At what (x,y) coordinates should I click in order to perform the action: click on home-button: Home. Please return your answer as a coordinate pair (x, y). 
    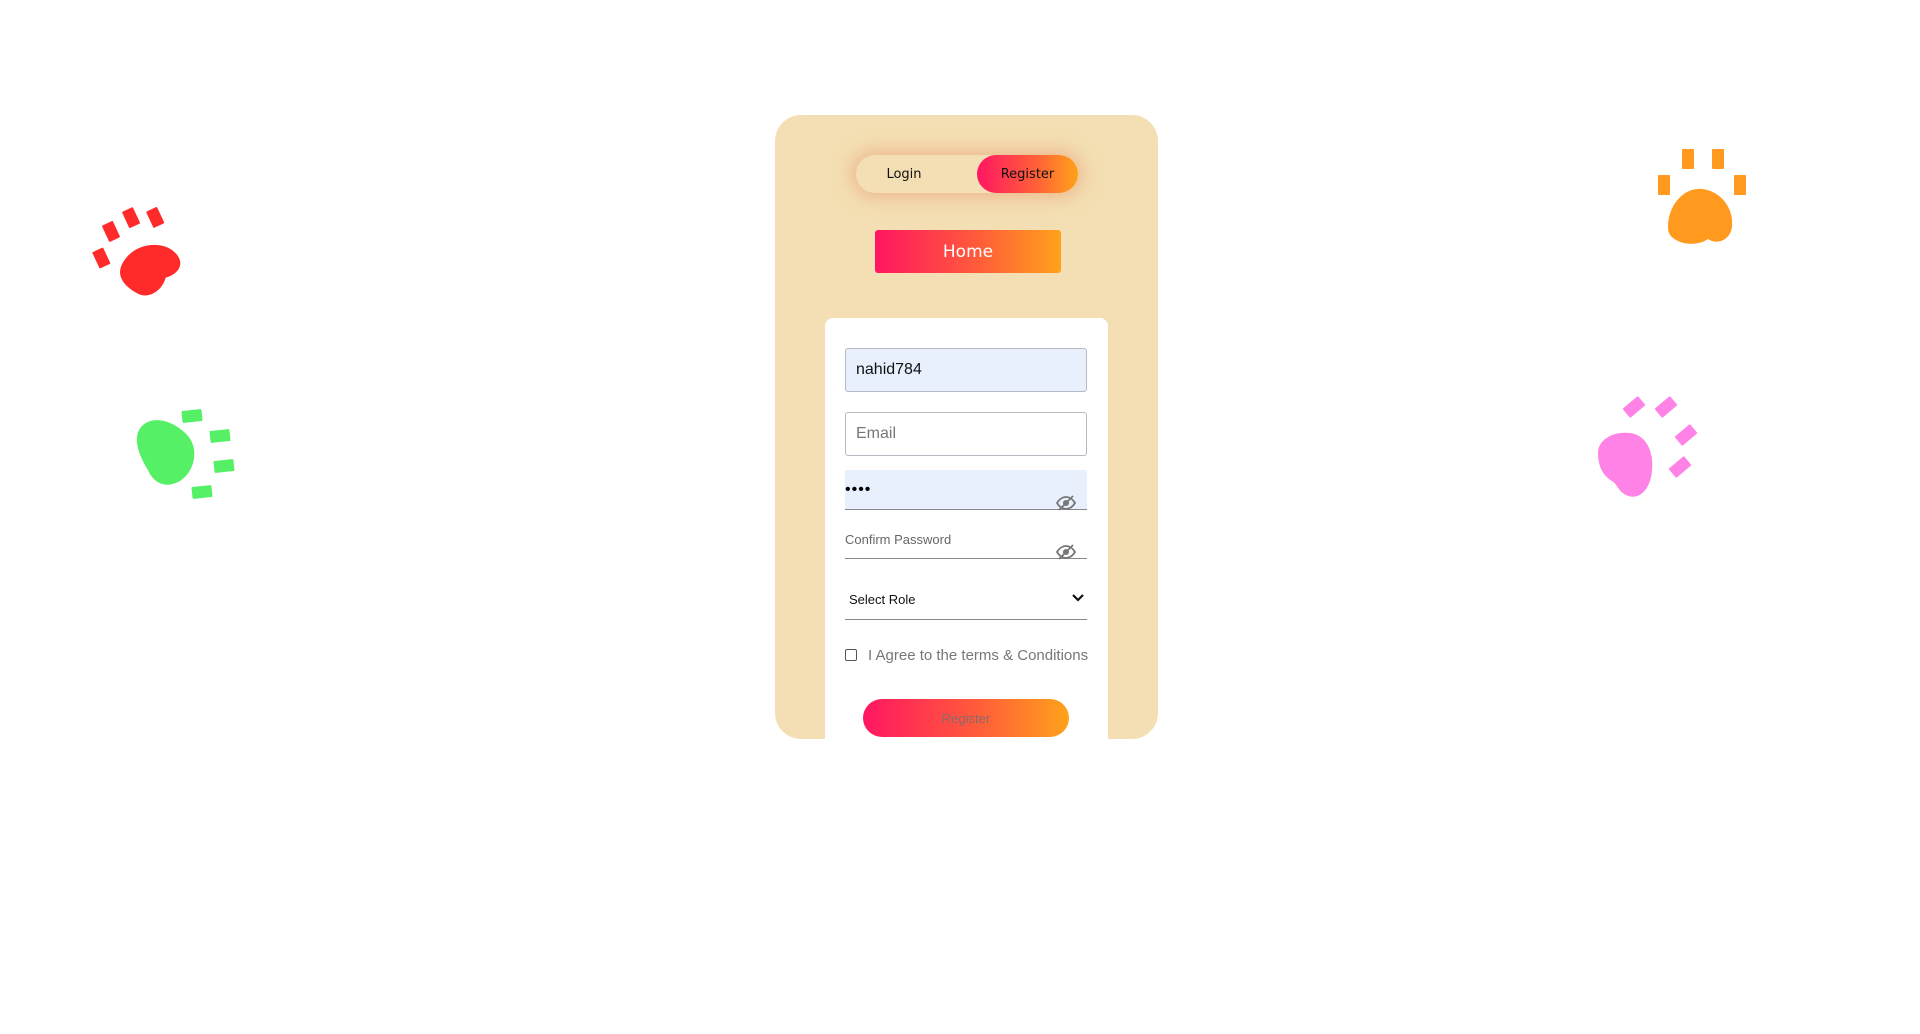
    Looking at the image, I should click on (968, 251).